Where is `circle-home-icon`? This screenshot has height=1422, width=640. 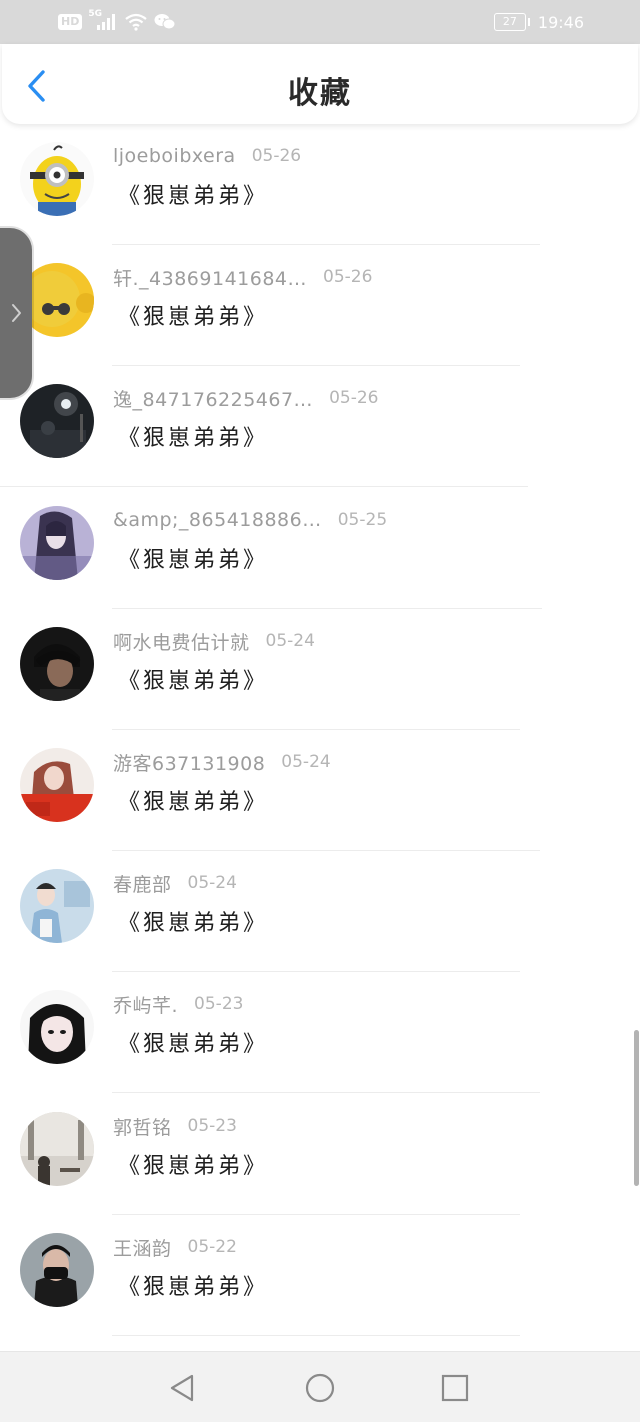 circle-home-icon is located at coordinates (320, 1388).